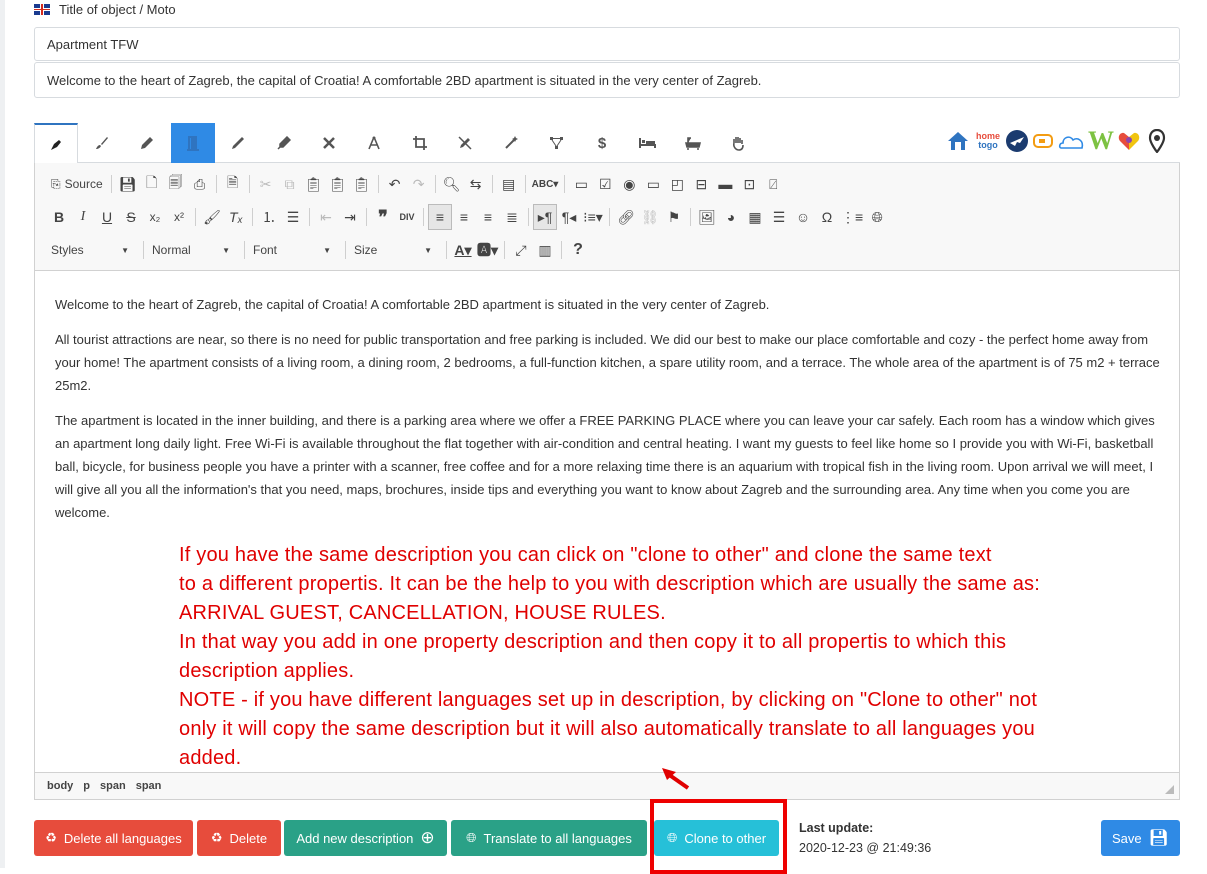  I want to click on image-button: 🖼︎, so click(707, 217).